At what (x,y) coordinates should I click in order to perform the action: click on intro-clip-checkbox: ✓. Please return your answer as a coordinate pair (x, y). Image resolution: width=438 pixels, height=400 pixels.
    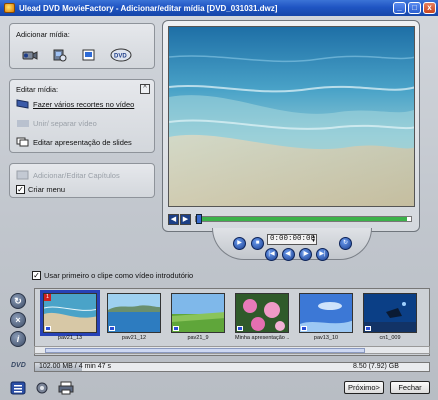
    Looking at the image, I should click on (36, 275).